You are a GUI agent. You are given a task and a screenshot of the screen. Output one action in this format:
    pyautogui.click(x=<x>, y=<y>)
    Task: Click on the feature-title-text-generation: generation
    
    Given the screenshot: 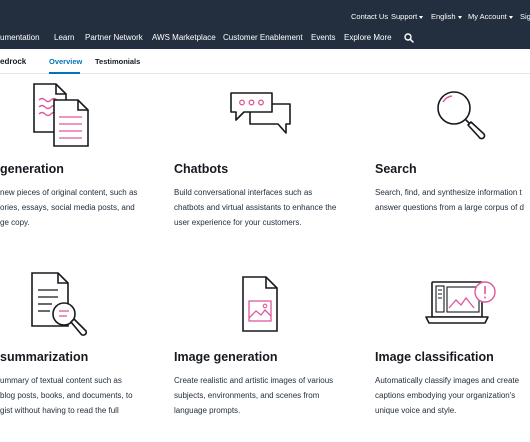 What is the action you would take?
    pyautogui.click(x=32, y=169)
    